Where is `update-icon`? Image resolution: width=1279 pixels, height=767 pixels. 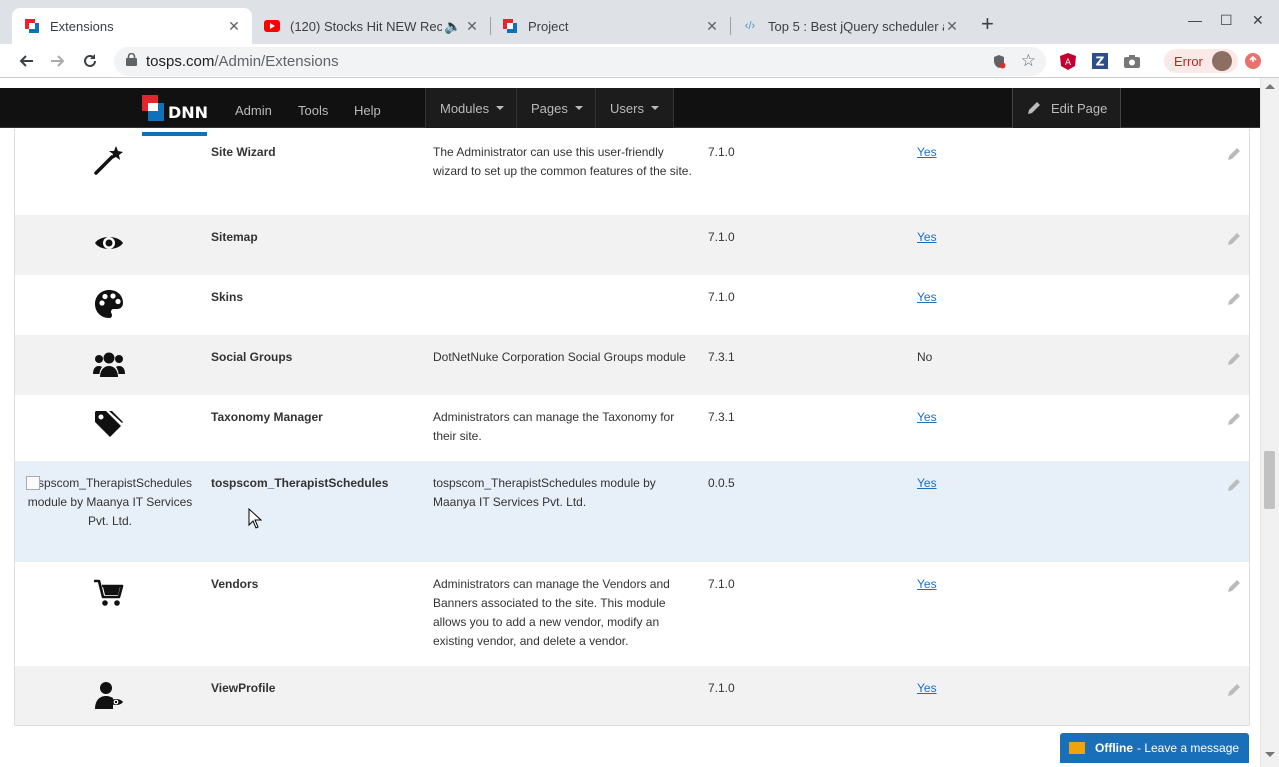
update-icon is located at coordinates (1253, 61).